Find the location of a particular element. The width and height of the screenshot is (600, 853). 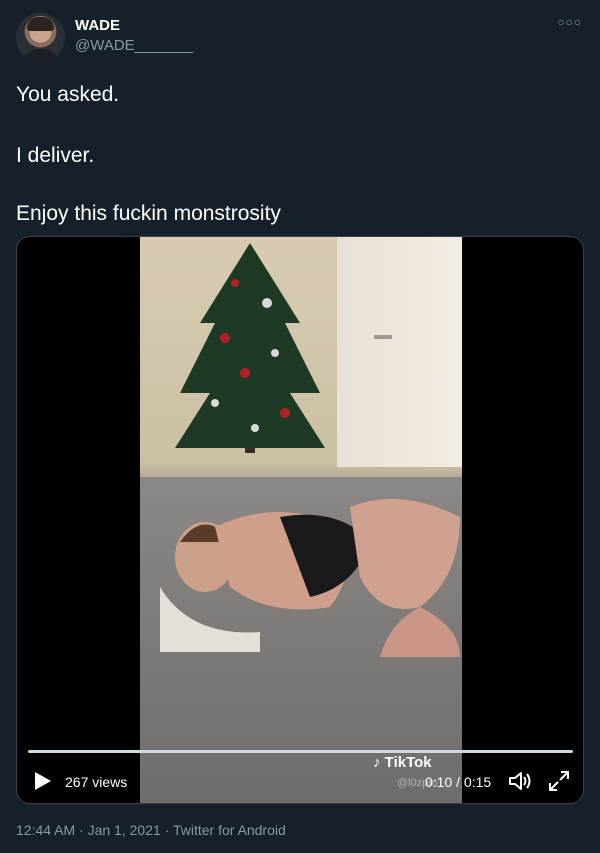

tiktok-icon: ♪ is located at coordinates (377, 762).